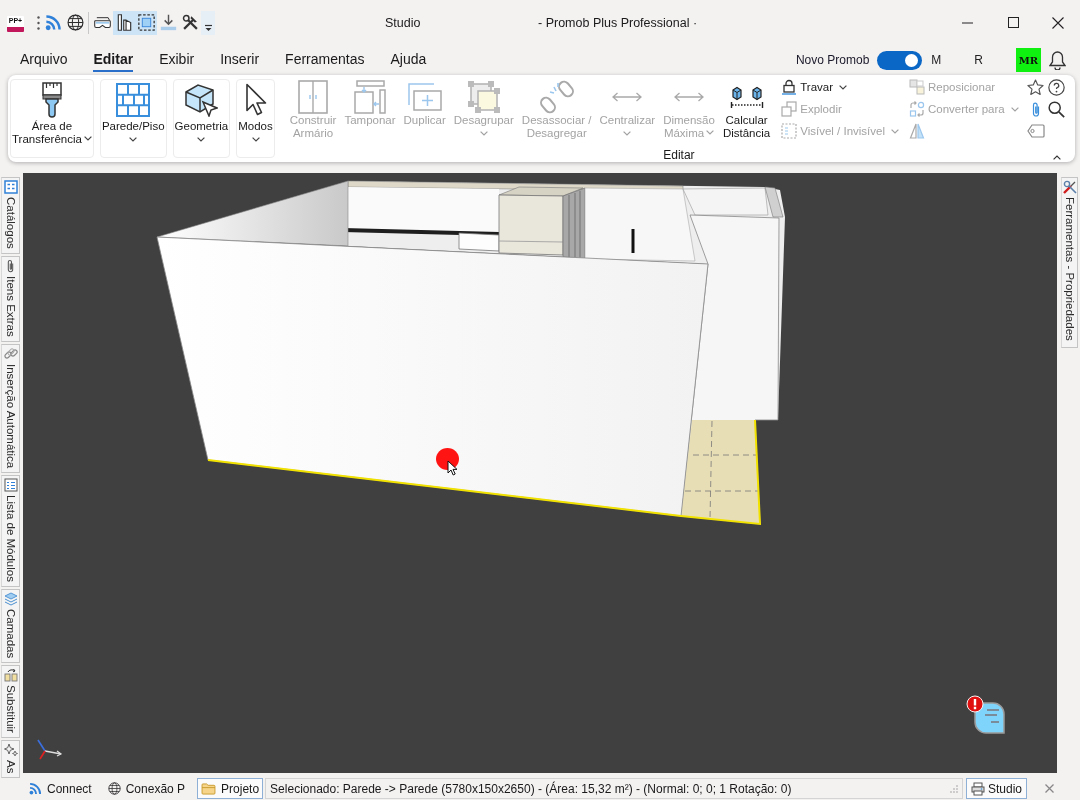 This screenshot has width=1080, height=800. What do you see at coordinates (1056, 87) in the screenshot?
I see `help-icon` at bounding box center [1056, 87].